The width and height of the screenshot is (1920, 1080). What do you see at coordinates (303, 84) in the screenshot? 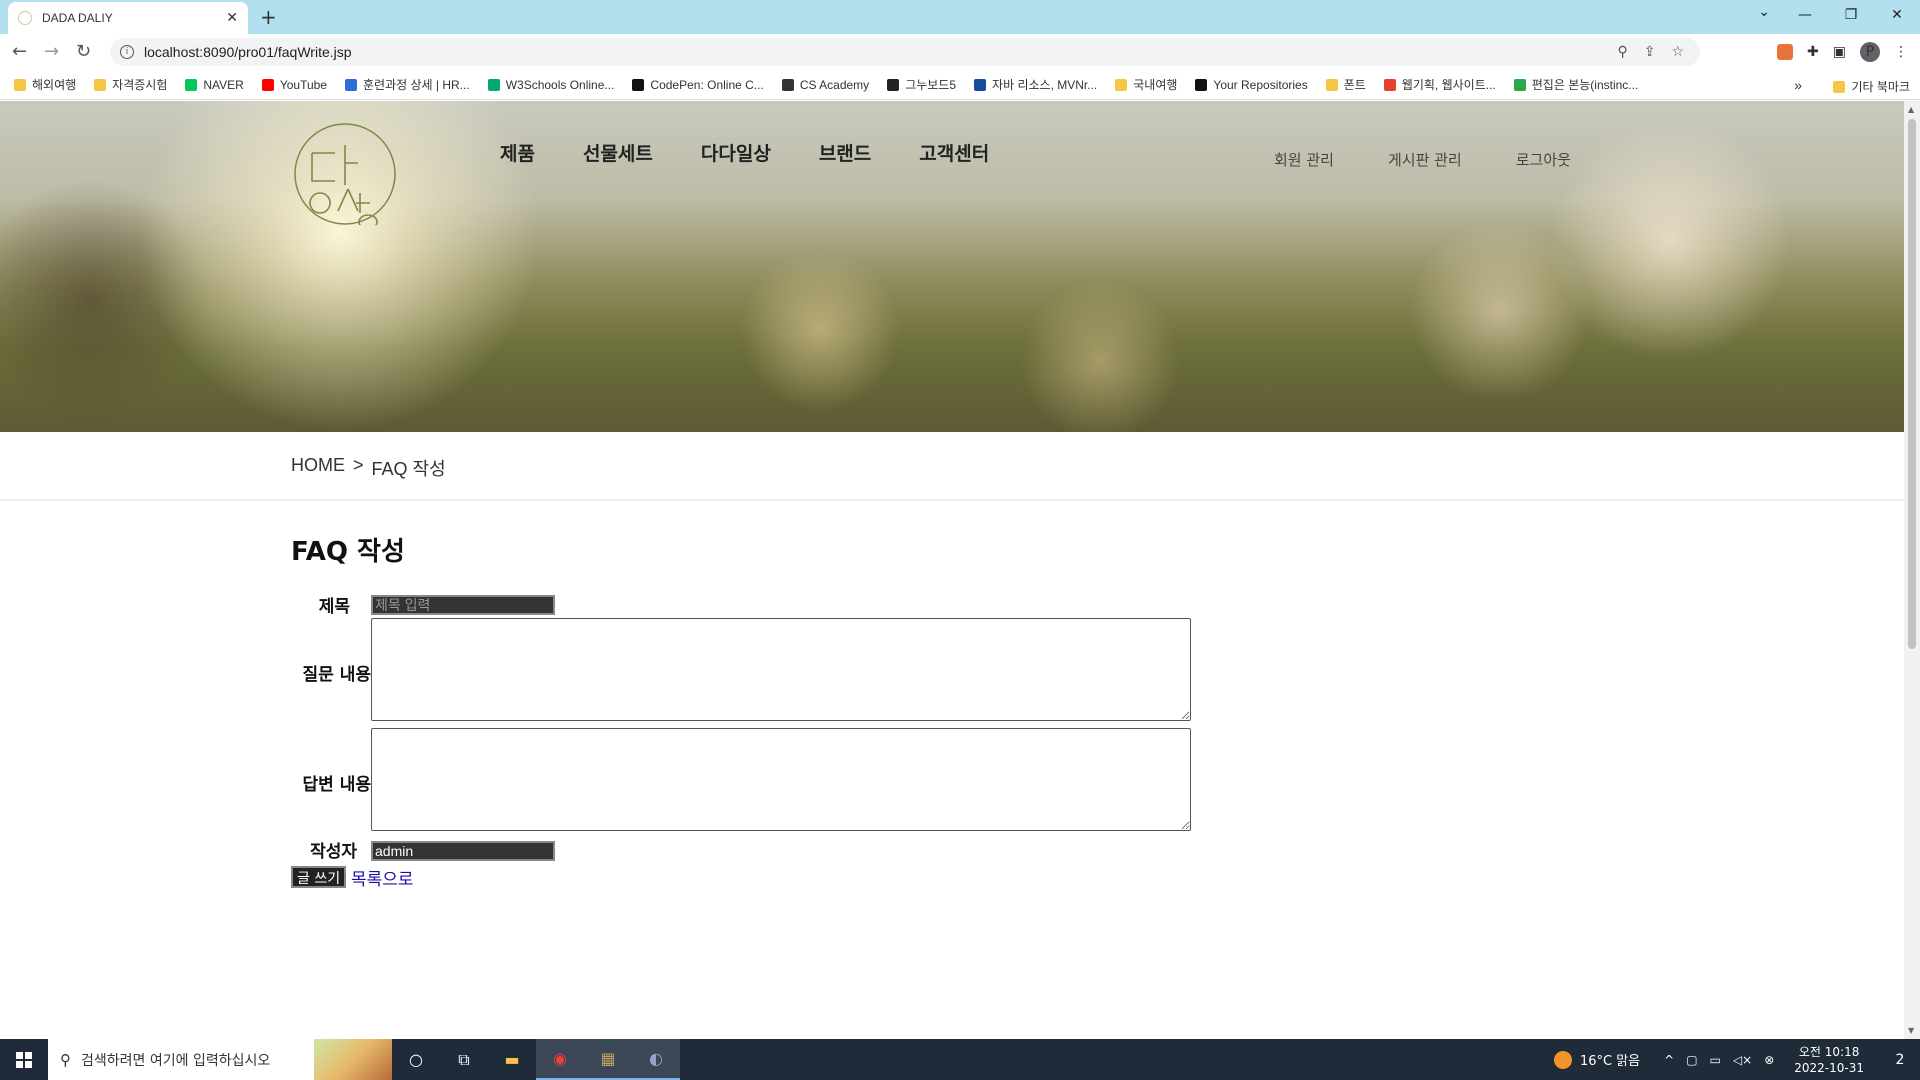
I see `bookmark-label: YouTube` at bounding box center [303, 84].